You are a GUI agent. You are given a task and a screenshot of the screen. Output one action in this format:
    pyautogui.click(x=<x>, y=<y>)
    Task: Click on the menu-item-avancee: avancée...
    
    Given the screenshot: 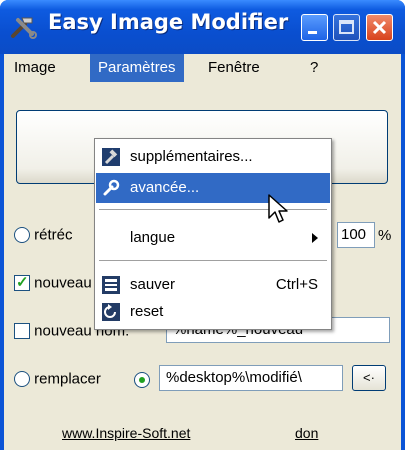 What is the action you would take?
    pyautogui.click(x=213, y=188)
    